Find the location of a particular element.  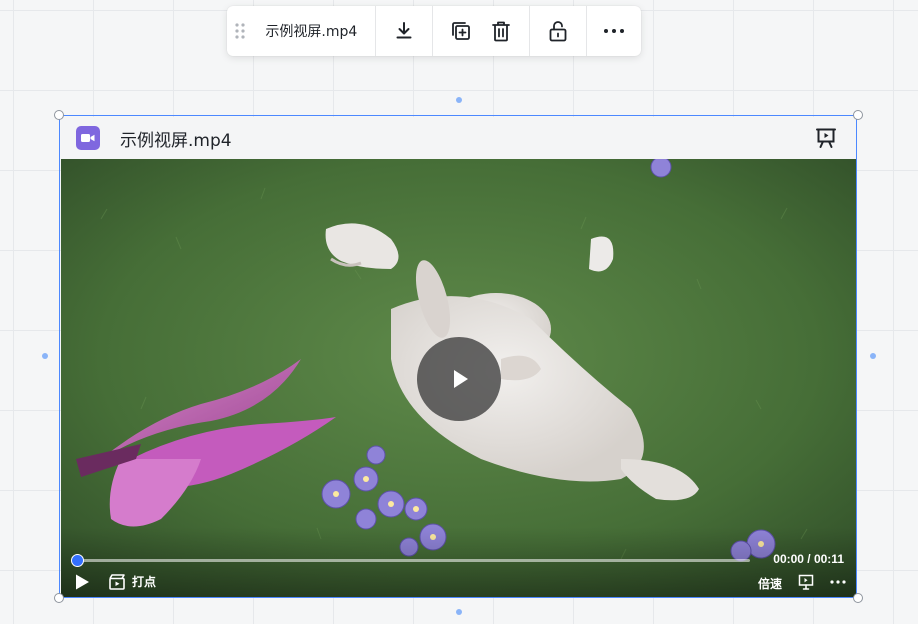

drag-handle-icon is located at coordinates (240, 31).